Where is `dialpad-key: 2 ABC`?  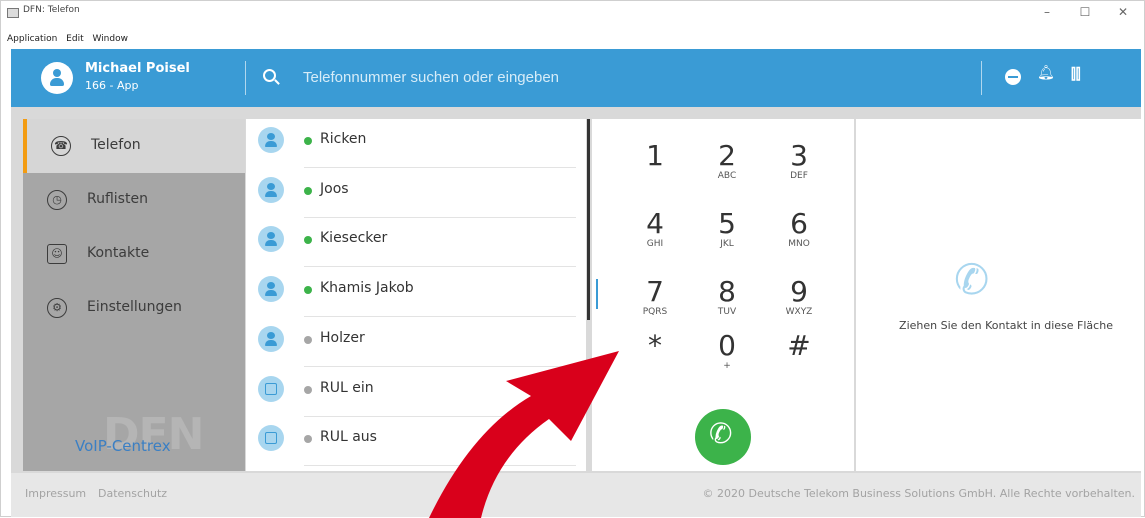 dialpad-key: 2 ABC is located at coordinates (727, 169).